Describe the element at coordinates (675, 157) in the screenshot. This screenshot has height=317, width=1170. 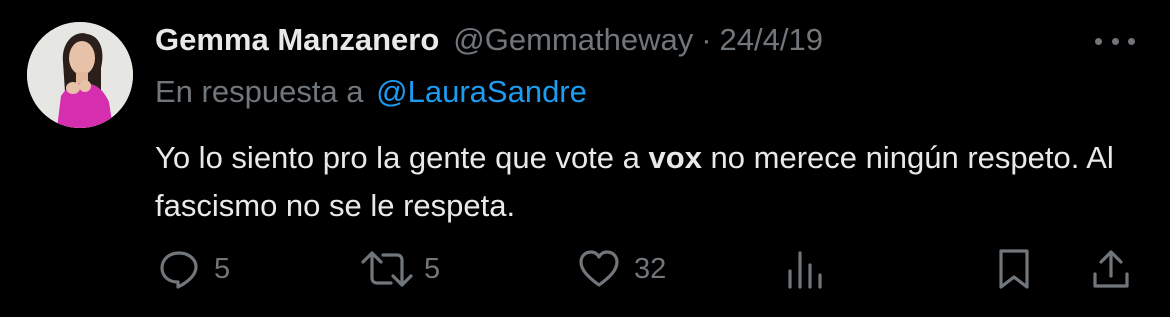
I see `tweet-text-bold: vox` at that location.